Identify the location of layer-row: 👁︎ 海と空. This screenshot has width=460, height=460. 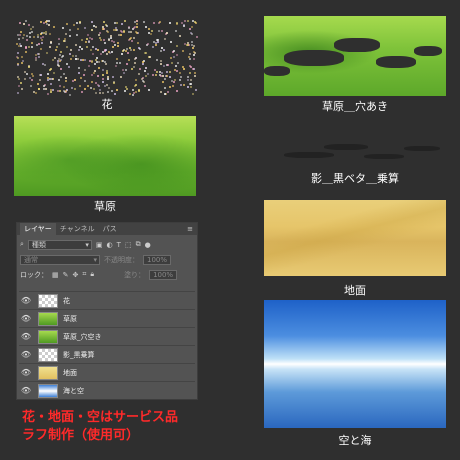
(107, 390).